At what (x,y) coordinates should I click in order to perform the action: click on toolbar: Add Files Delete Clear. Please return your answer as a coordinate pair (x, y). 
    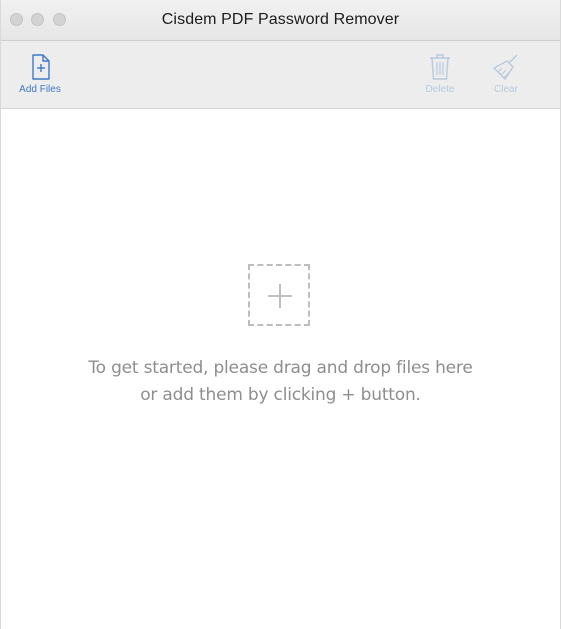
    Looking at the image, I should click on (280, 75).